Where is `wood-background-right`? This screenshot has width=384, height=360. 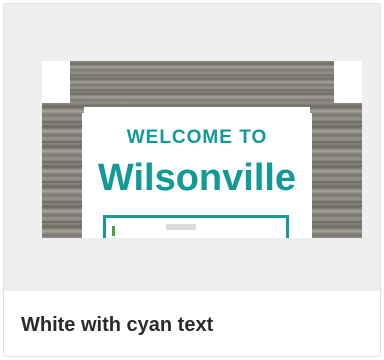
wood-background-right is located at coordinates (336, 170).